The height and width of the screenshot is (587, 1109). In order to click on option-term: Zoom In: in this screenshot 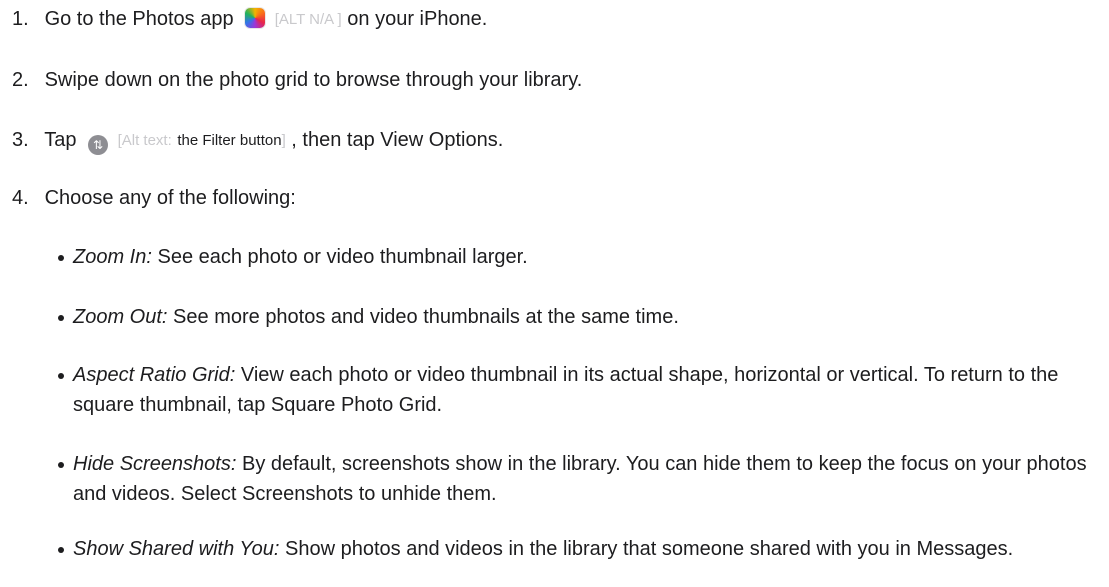, I will do `click(112, 257)`.